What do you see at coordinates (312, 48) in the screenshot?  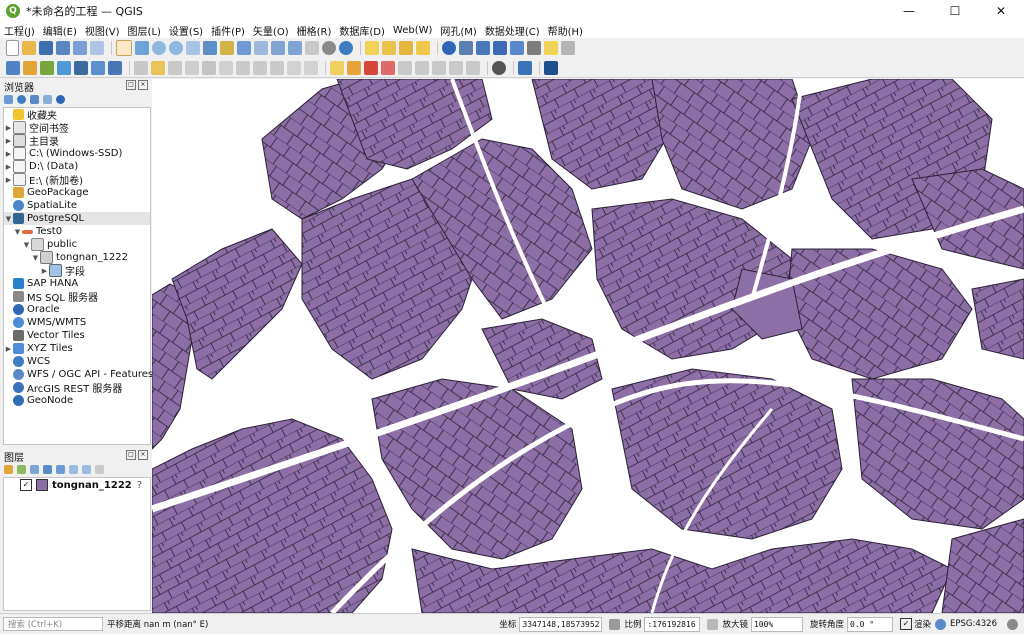 I see `new-map-view-icon` at bounding box center [312, 48].